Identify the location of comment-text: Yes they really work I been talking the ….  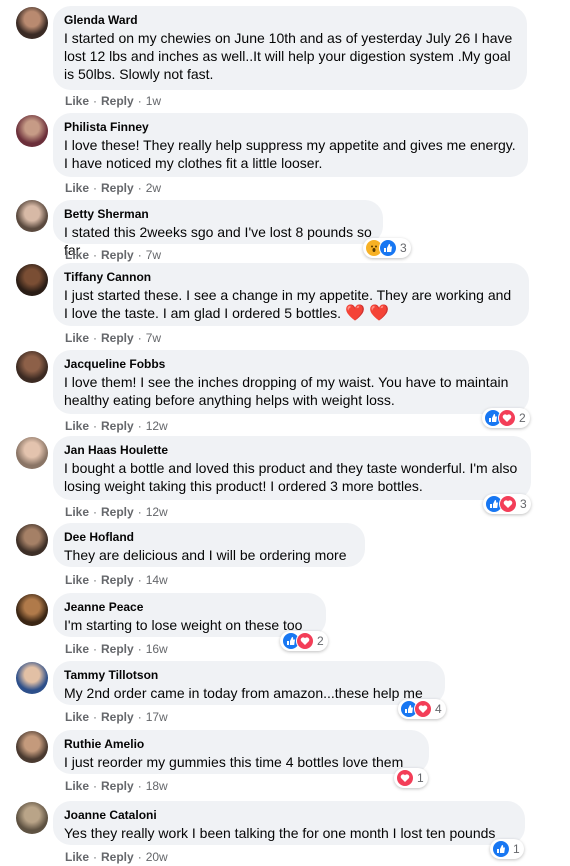
(280, 833).